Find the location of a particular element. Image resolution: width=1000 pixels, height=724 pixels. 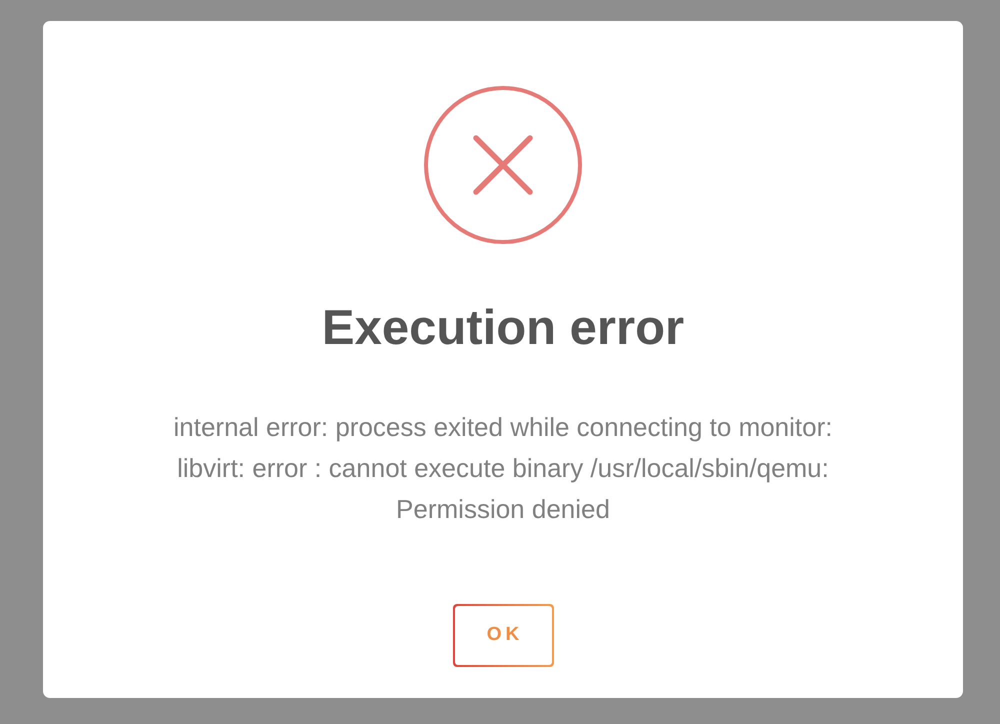

x-circle-icon is located at coordinates (503, 165).